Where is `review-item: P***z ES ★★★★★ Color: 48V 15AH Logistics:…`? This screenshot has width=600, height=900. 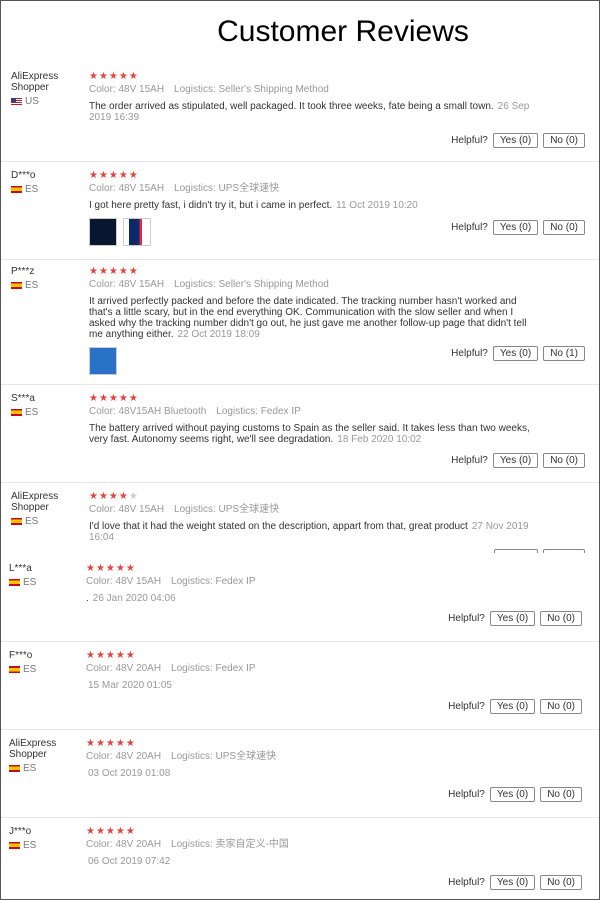 review-item: P***z ES ★★★★★ Color: 48V 15AH Logistics:… is located at coordinates (300, 325).